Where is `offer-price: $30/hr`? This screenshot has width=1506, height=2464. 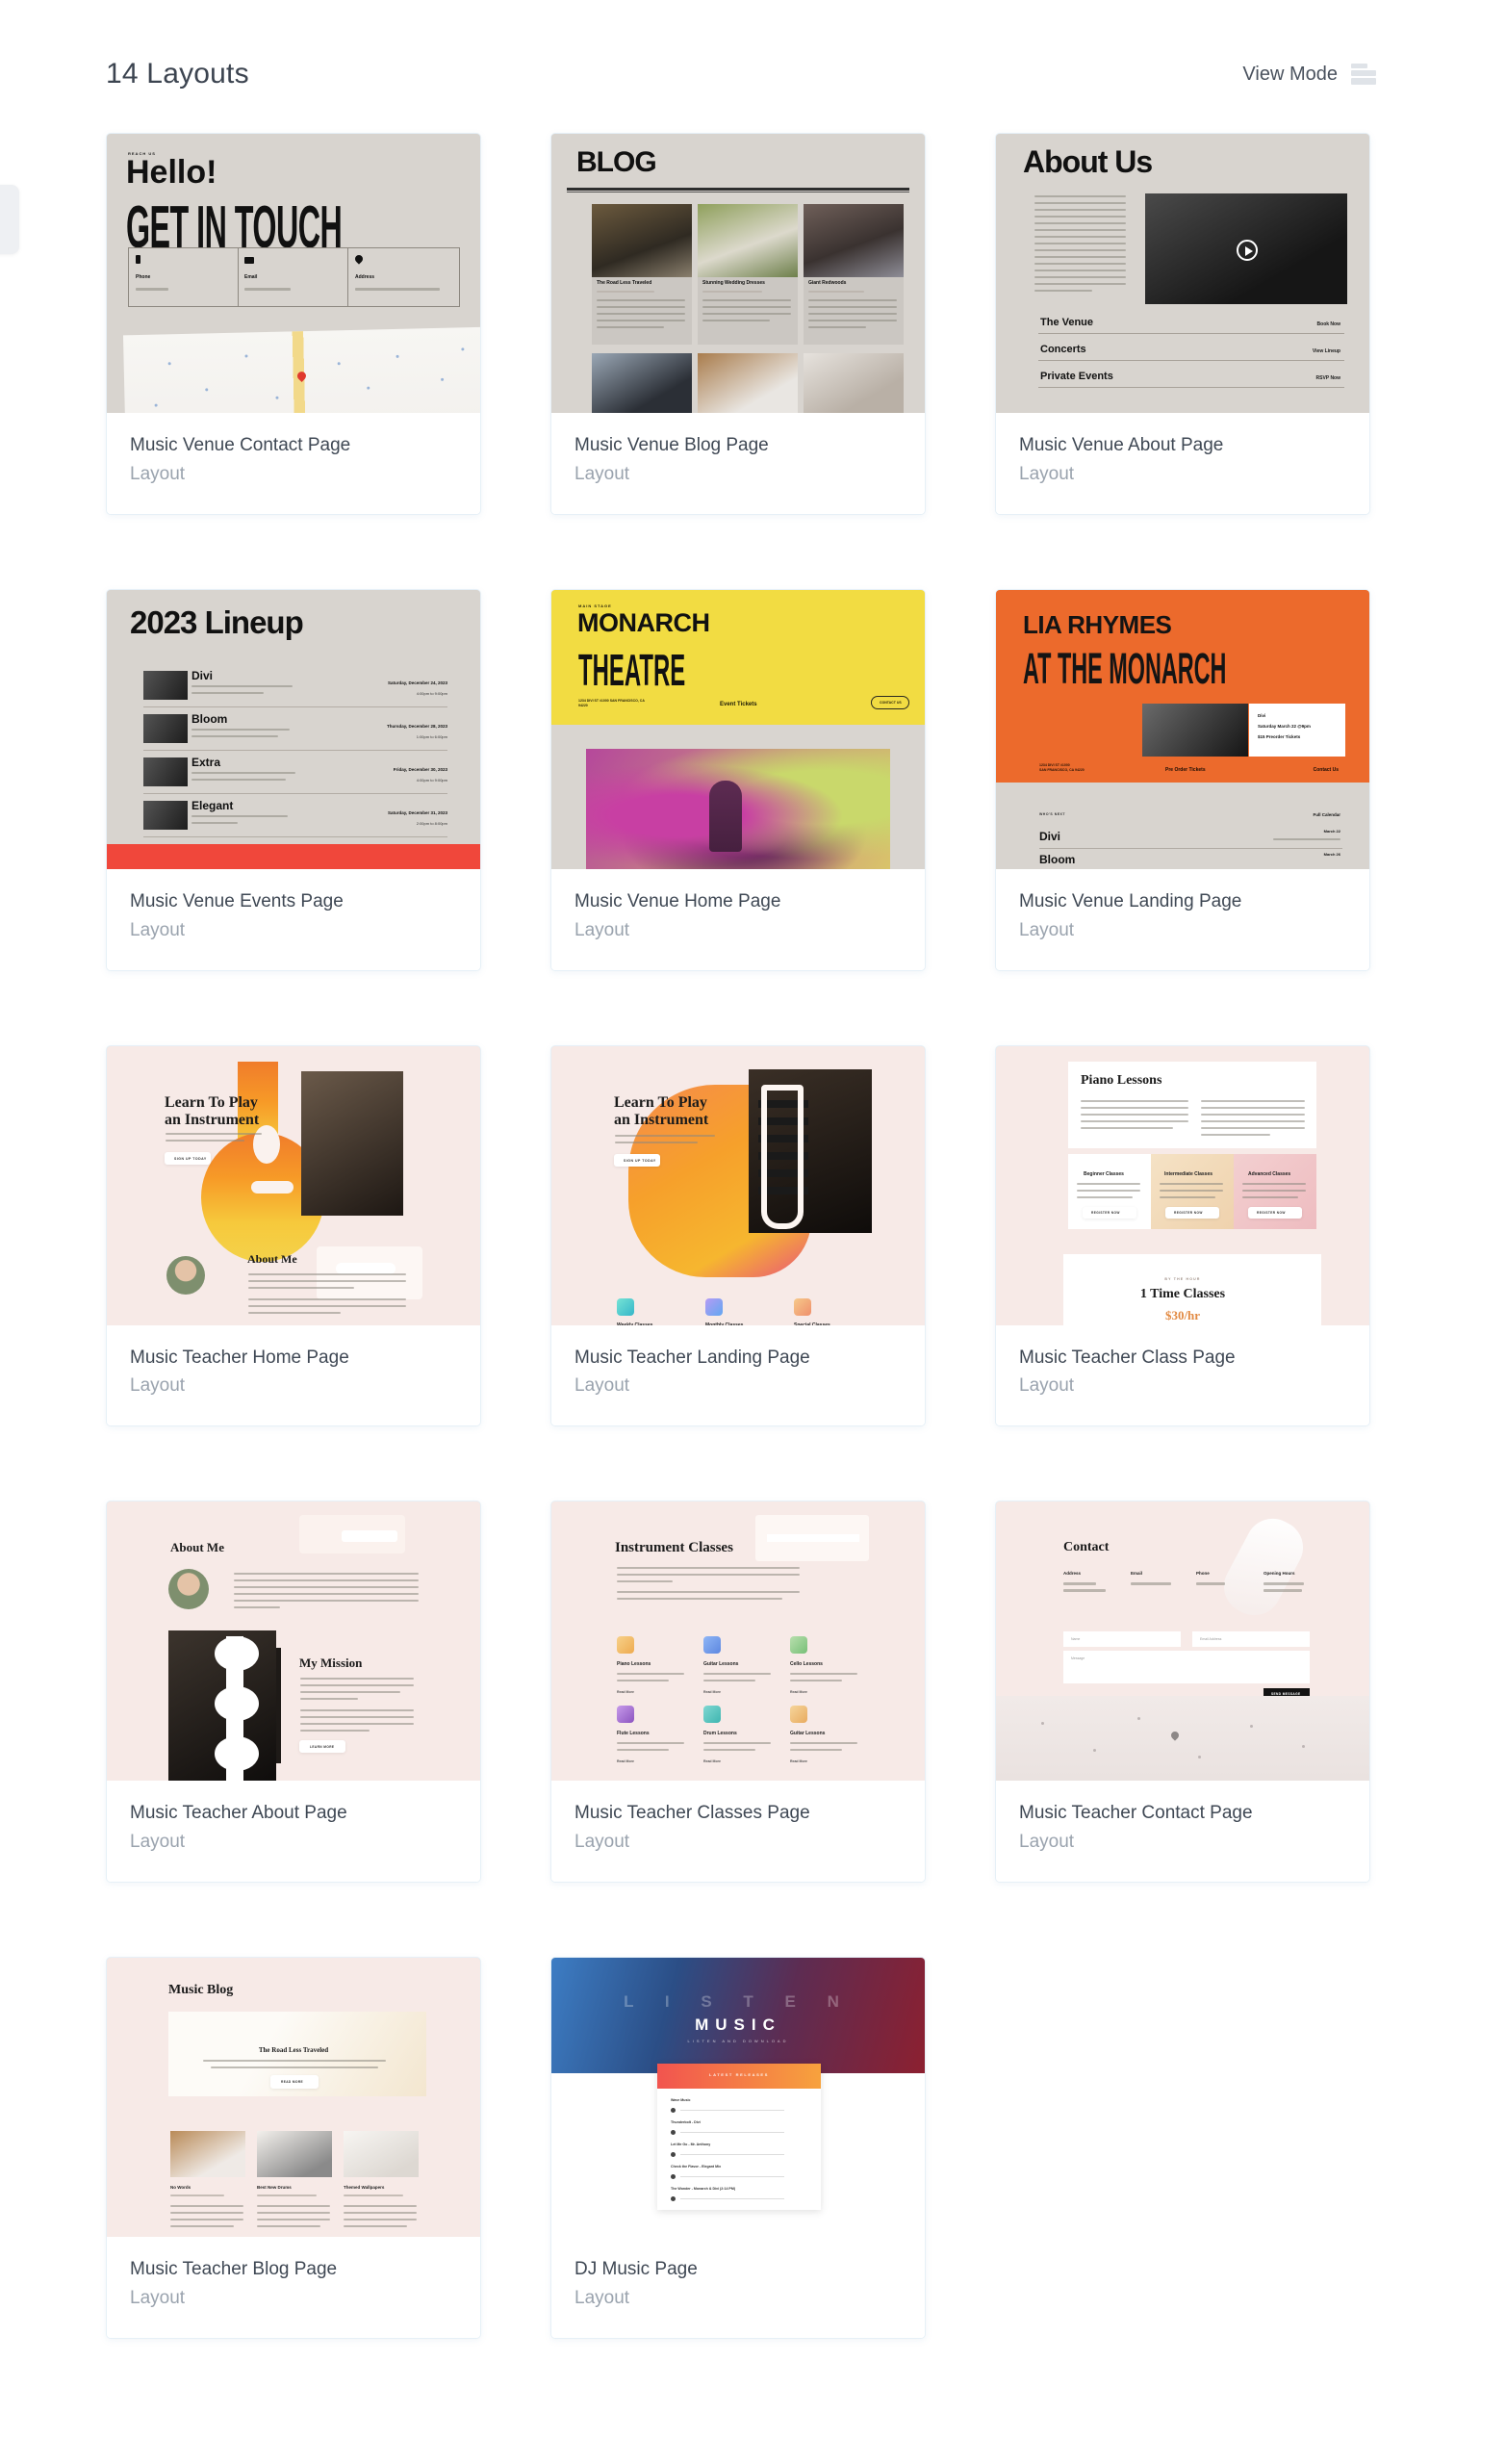
offer-price: $30/hr is located at coordinates (1182, 1314).